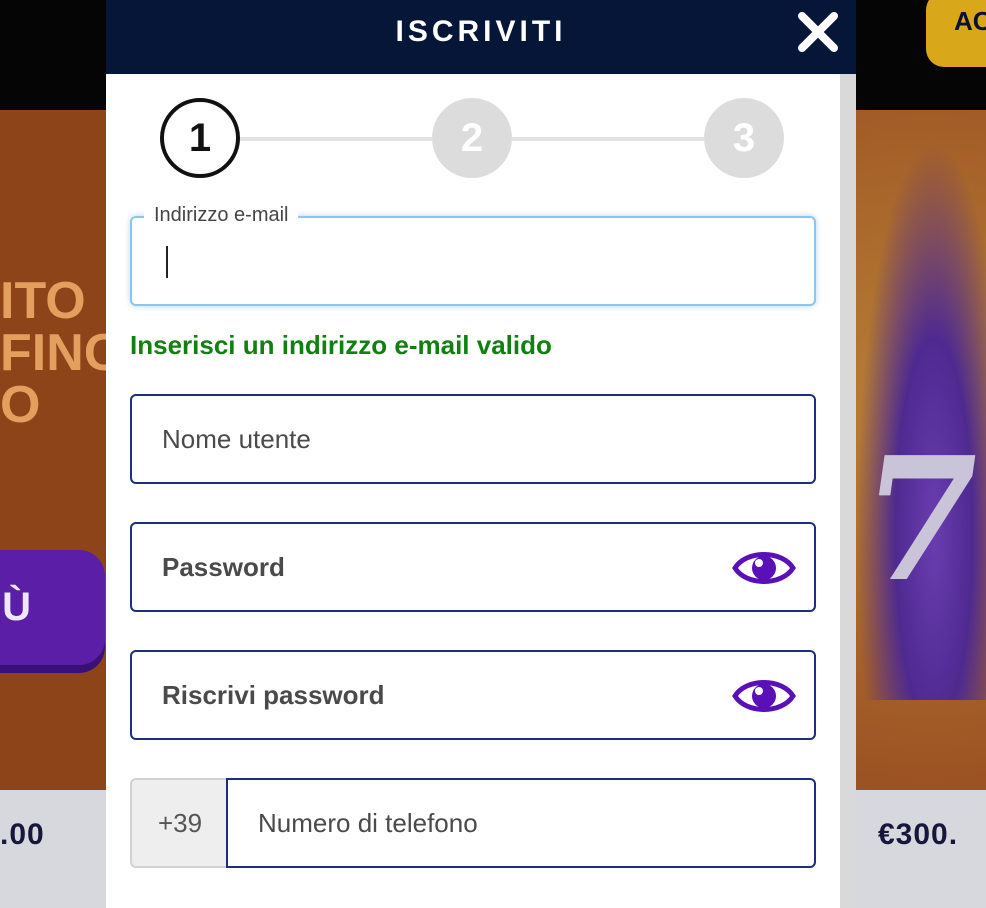 This screenshot has width=986, height=908. Describe the element at coordinates (956, 33) in the screenshot. I see `background-login-button: AC` at that location.